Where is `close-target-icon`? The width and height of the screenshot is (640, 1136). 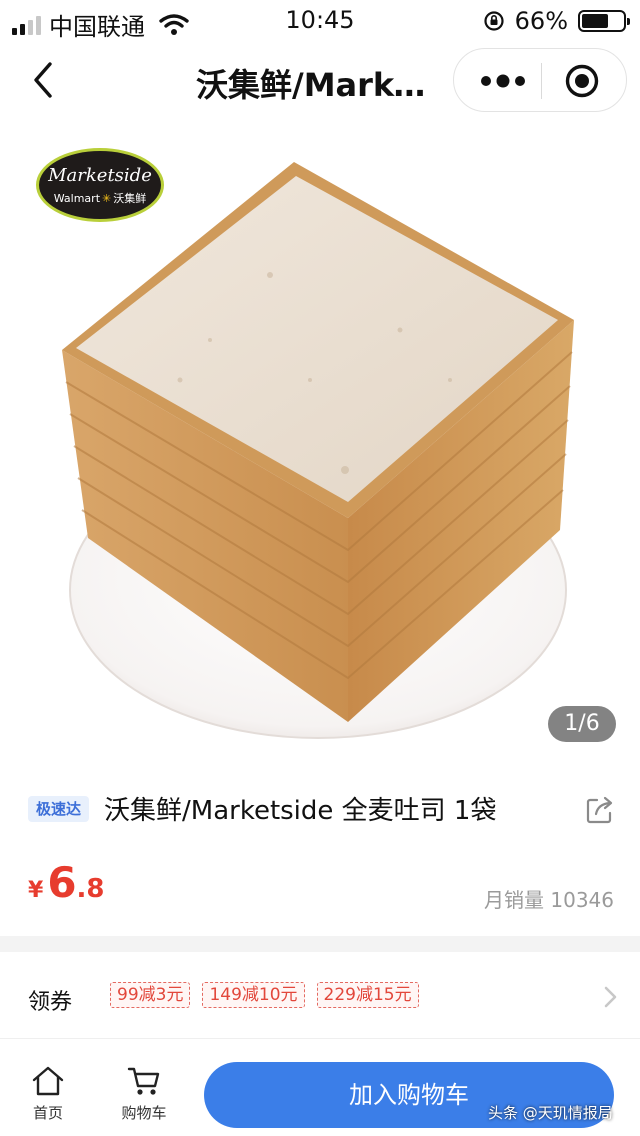 close-target-icon is located at coordinates (582, 81).